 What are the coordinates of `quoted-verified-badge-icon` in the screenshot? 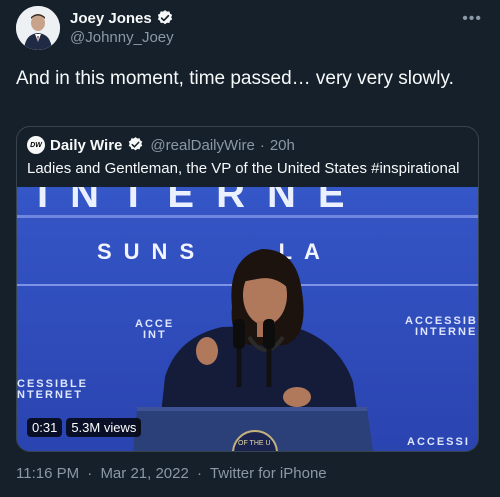 It's located at (136, 145).